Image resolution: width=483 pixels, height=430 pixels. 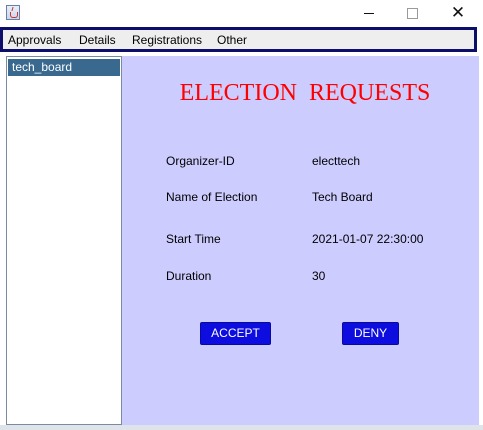 I want to click on page-title: ELECTION REQUESTS, so click(x=305, y=93).